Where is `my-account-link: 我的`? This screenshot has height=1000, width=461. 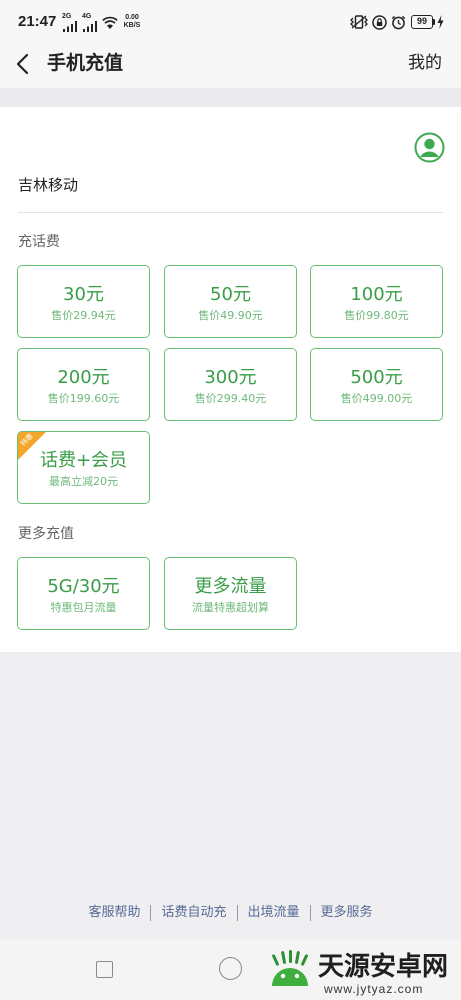 my-account-link: 我的 is located at coordinates (425, 63).